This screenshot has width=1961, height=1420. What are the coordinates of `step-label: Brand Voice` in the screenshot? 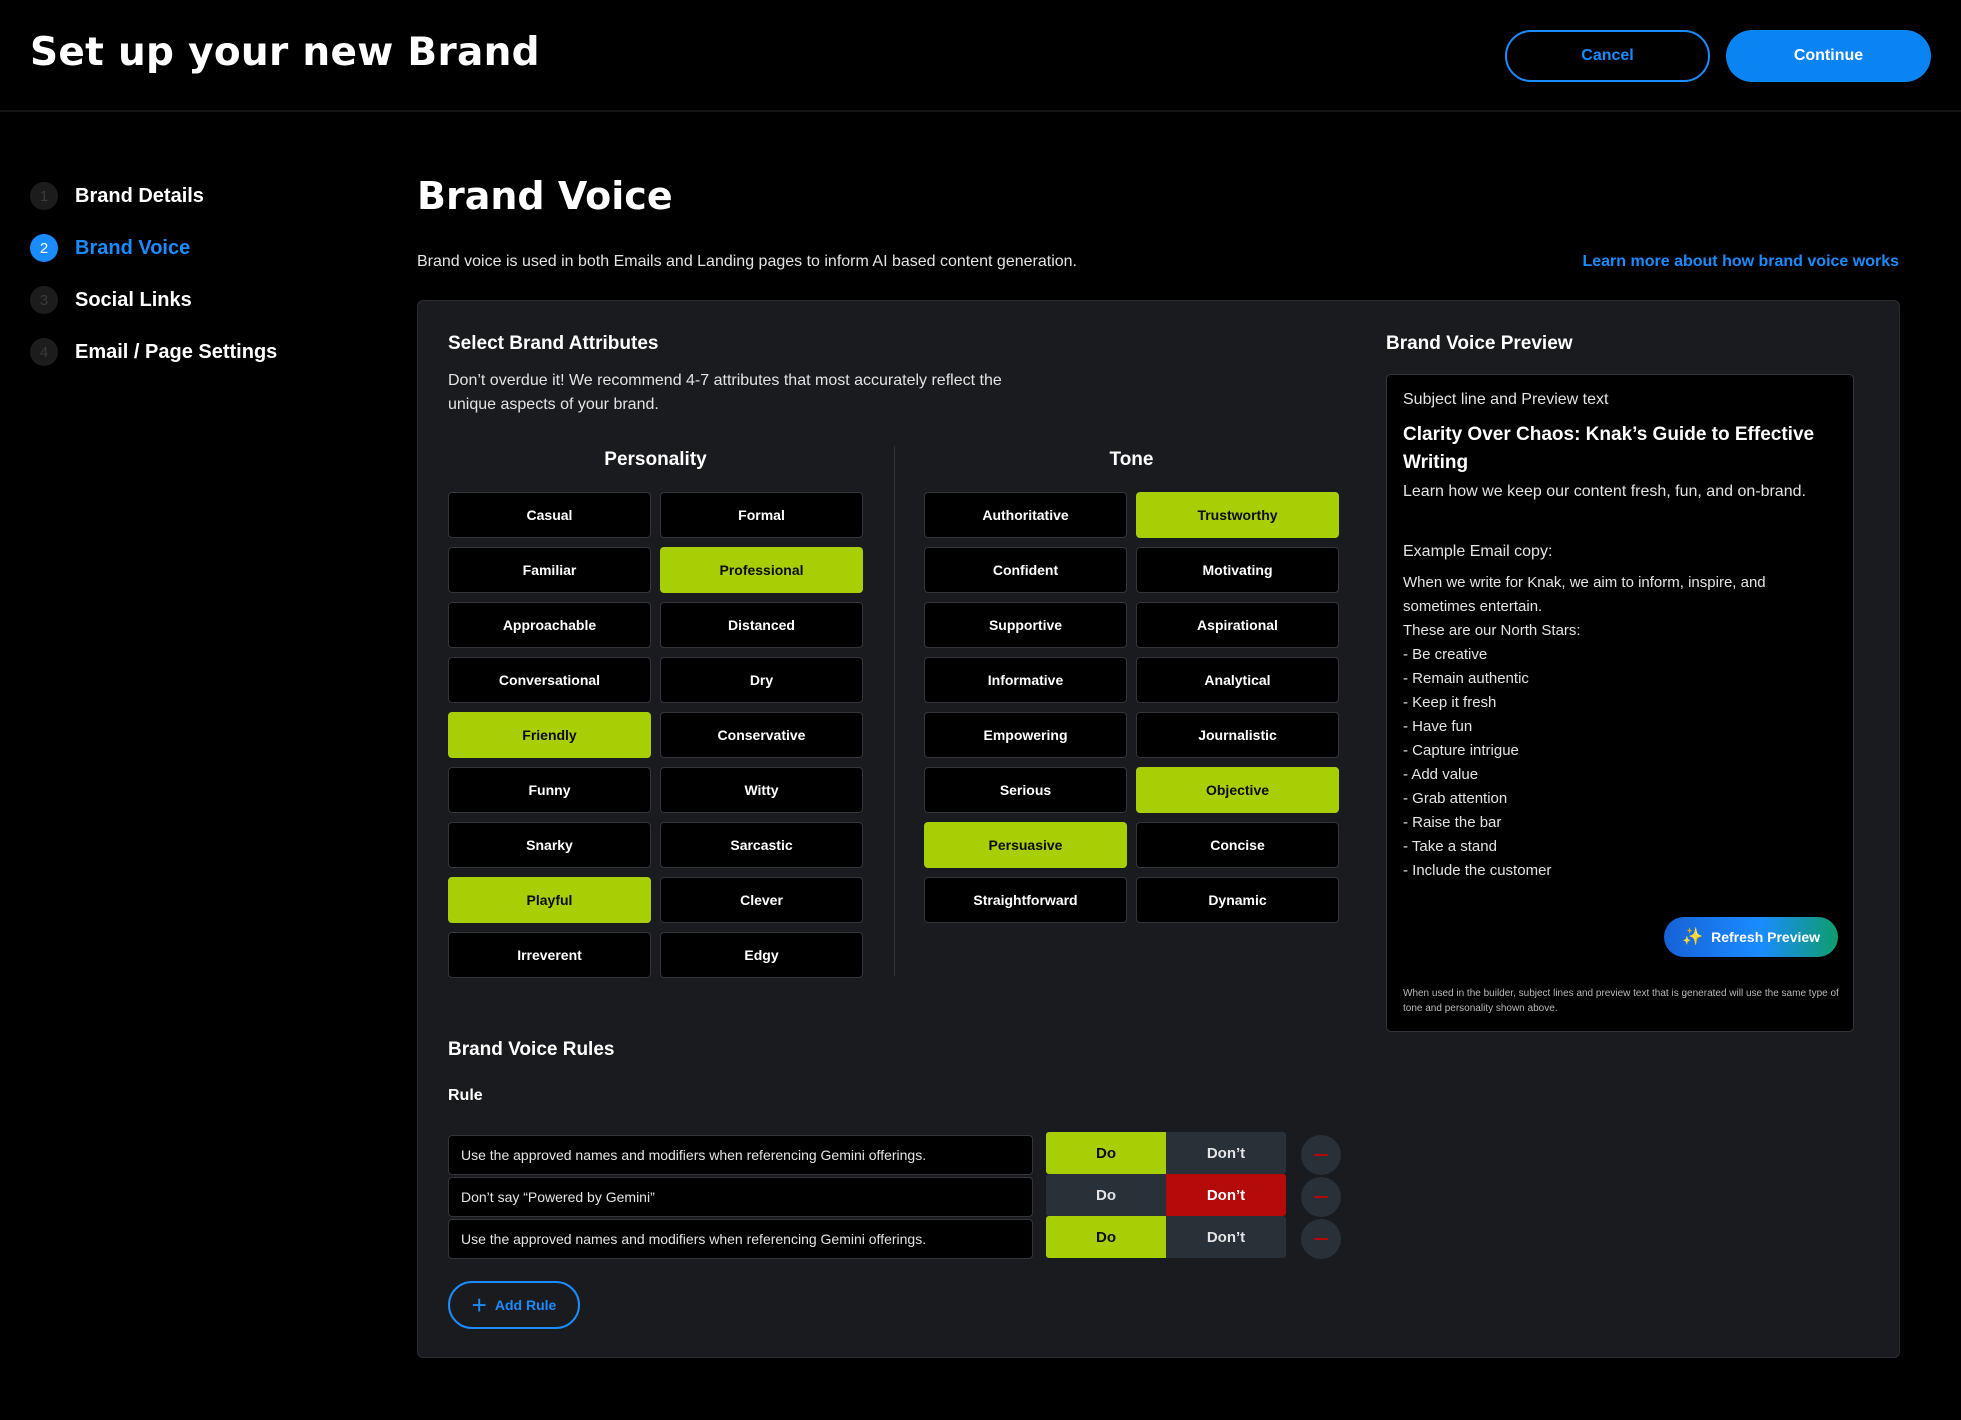 It's located at (133, 247).